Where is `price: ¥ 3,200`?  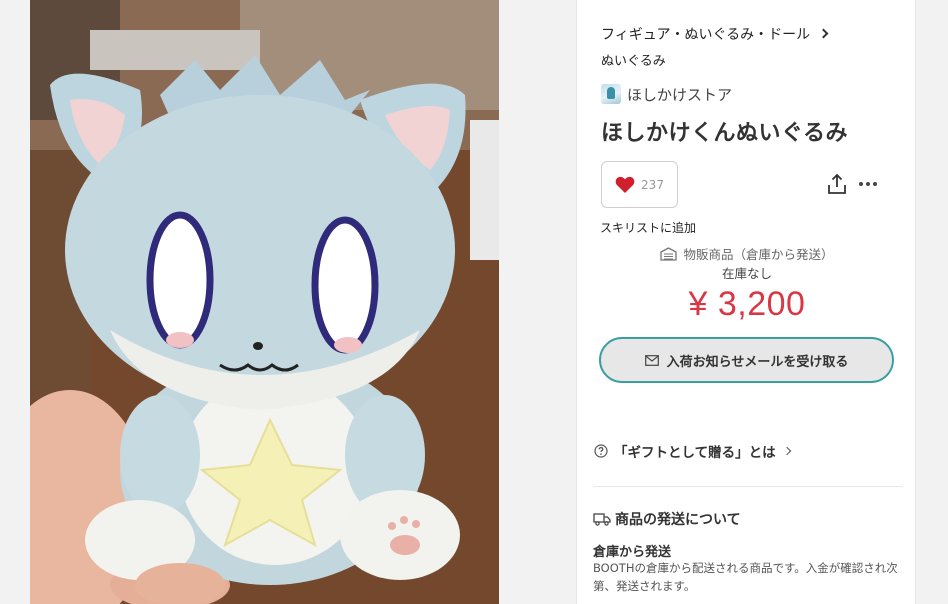 price: ¥ 3,200 is located at coordinates (747, 304).